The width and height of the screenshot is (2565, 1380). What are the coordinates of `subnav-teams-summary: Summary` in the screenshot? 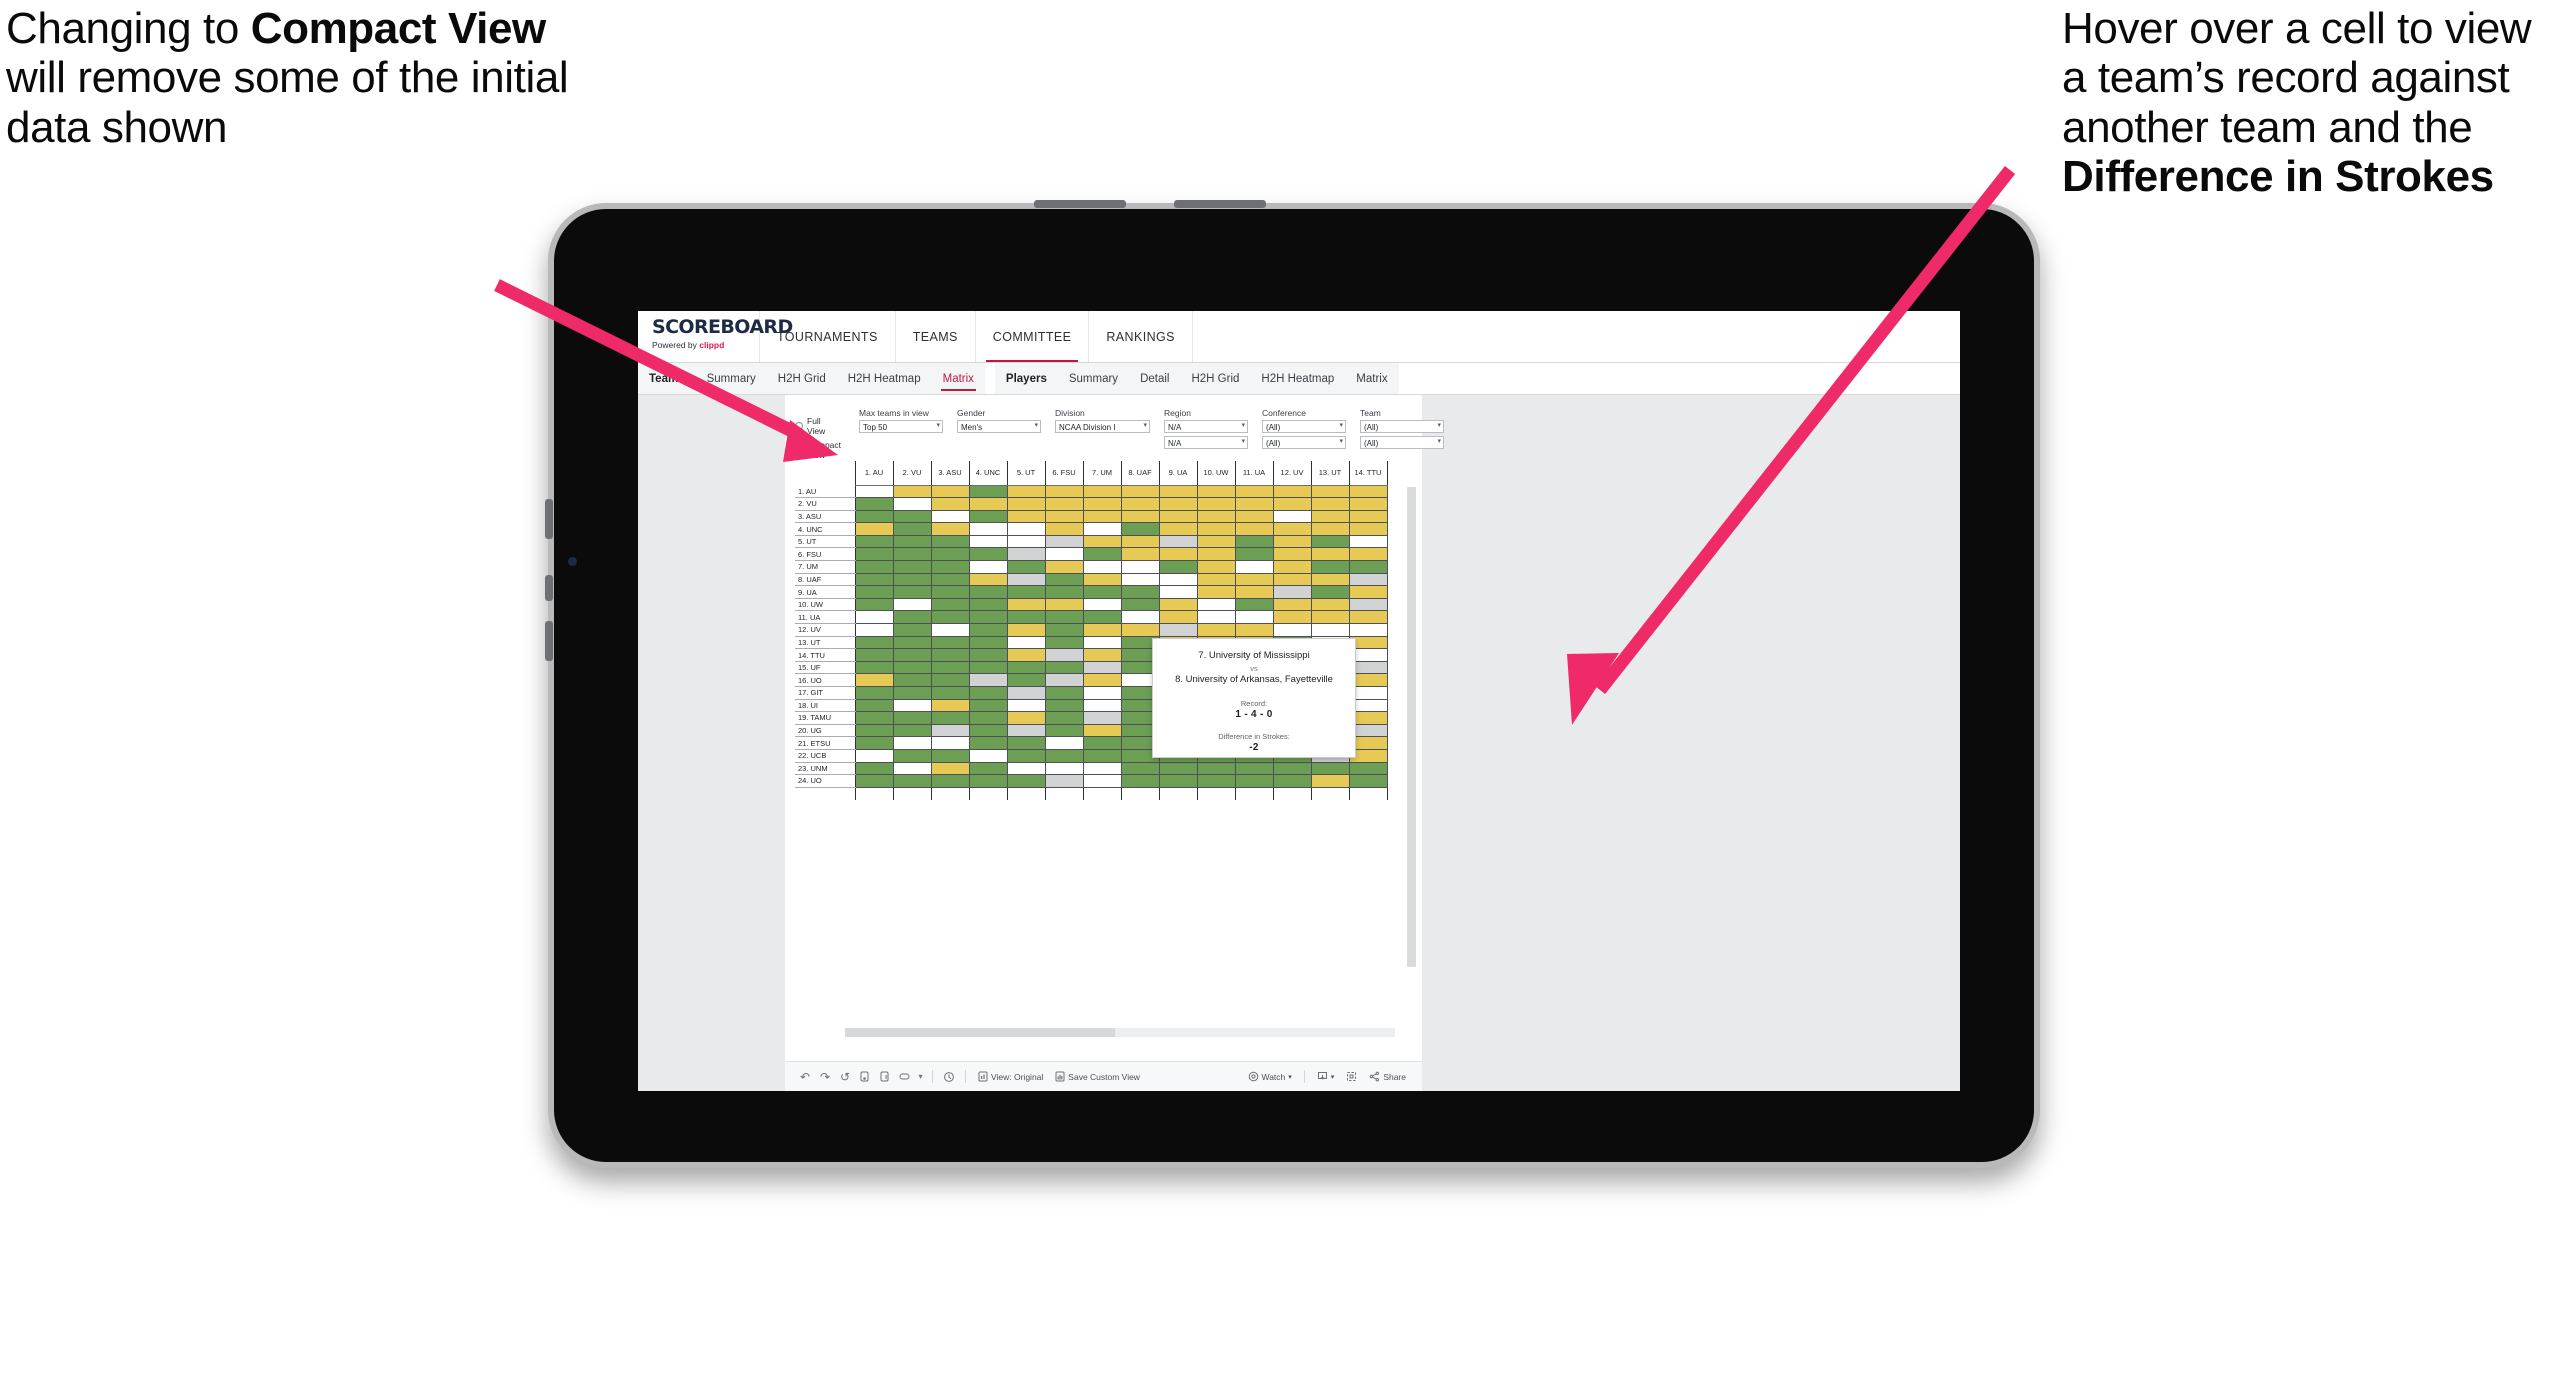 It's located at (731, 378).